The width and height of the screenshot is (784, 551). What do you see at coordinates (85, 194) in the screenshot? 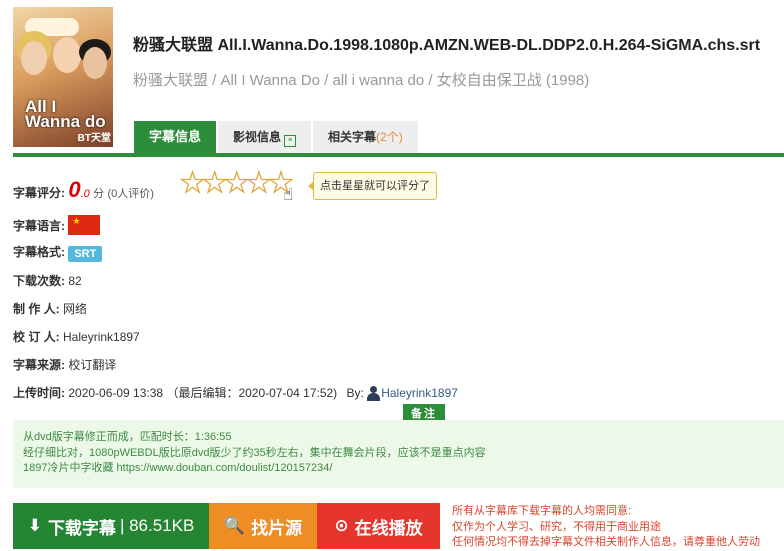
I see `rating-score-decimal: .0` at bounding box center [85, 194].